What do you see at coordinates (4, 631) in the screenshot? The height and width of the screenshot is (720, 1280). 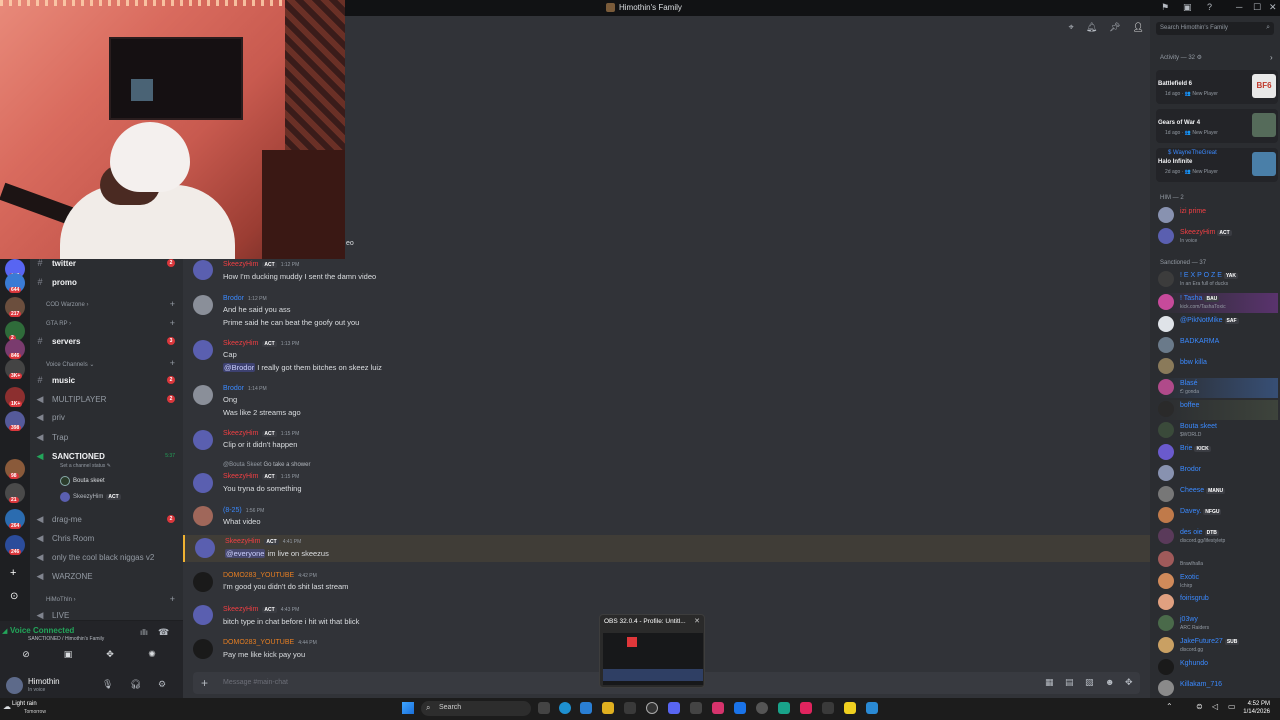 I see `signal-icon: ◢` at bounding box center [4, 631].